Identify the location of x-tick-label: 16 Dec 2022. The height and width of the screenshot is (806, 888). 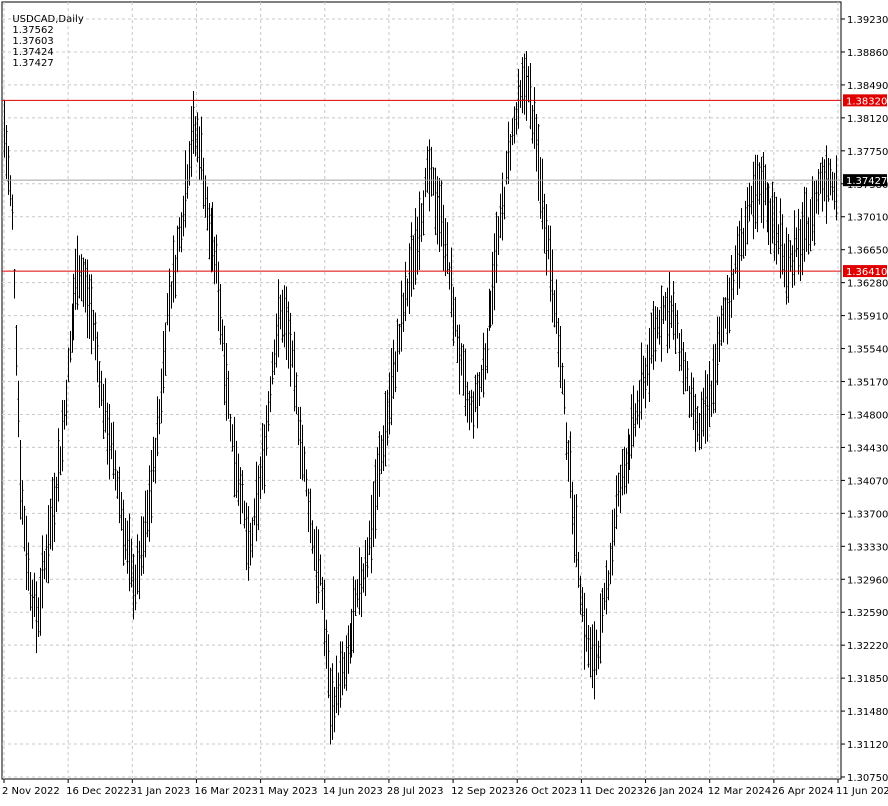
(98, 791).